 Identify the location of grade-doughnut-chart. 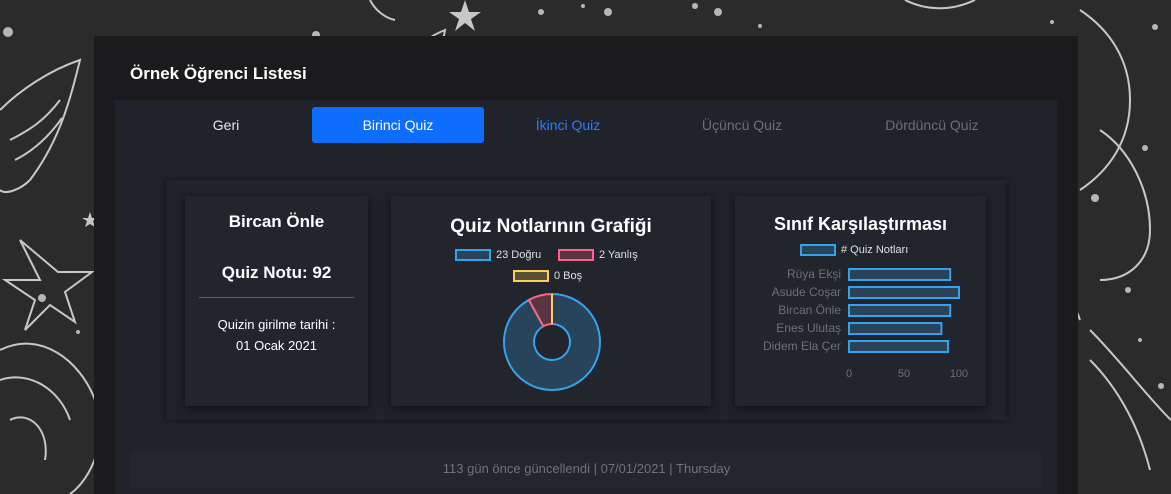
(552, 341).